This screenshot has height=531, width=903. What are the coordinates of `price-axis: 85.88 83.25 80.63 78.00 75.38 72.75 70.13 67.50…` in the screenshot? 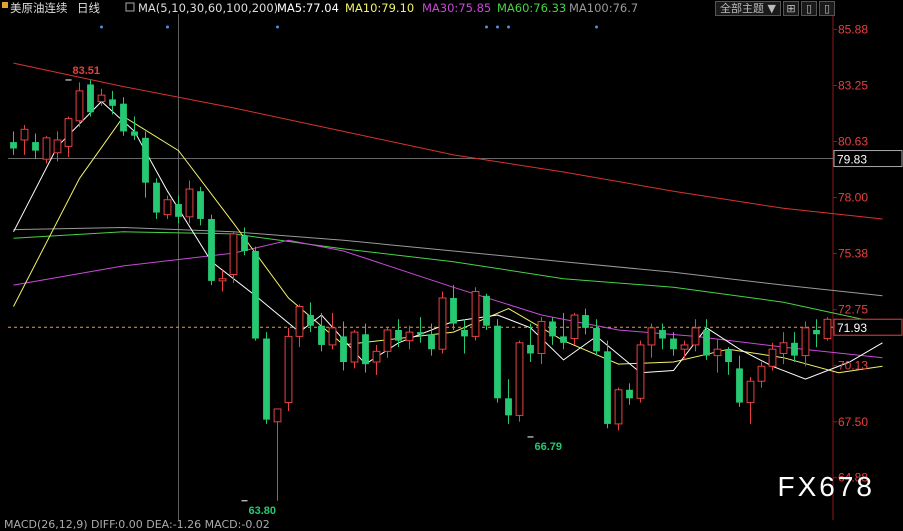 It's located at (868, 253).